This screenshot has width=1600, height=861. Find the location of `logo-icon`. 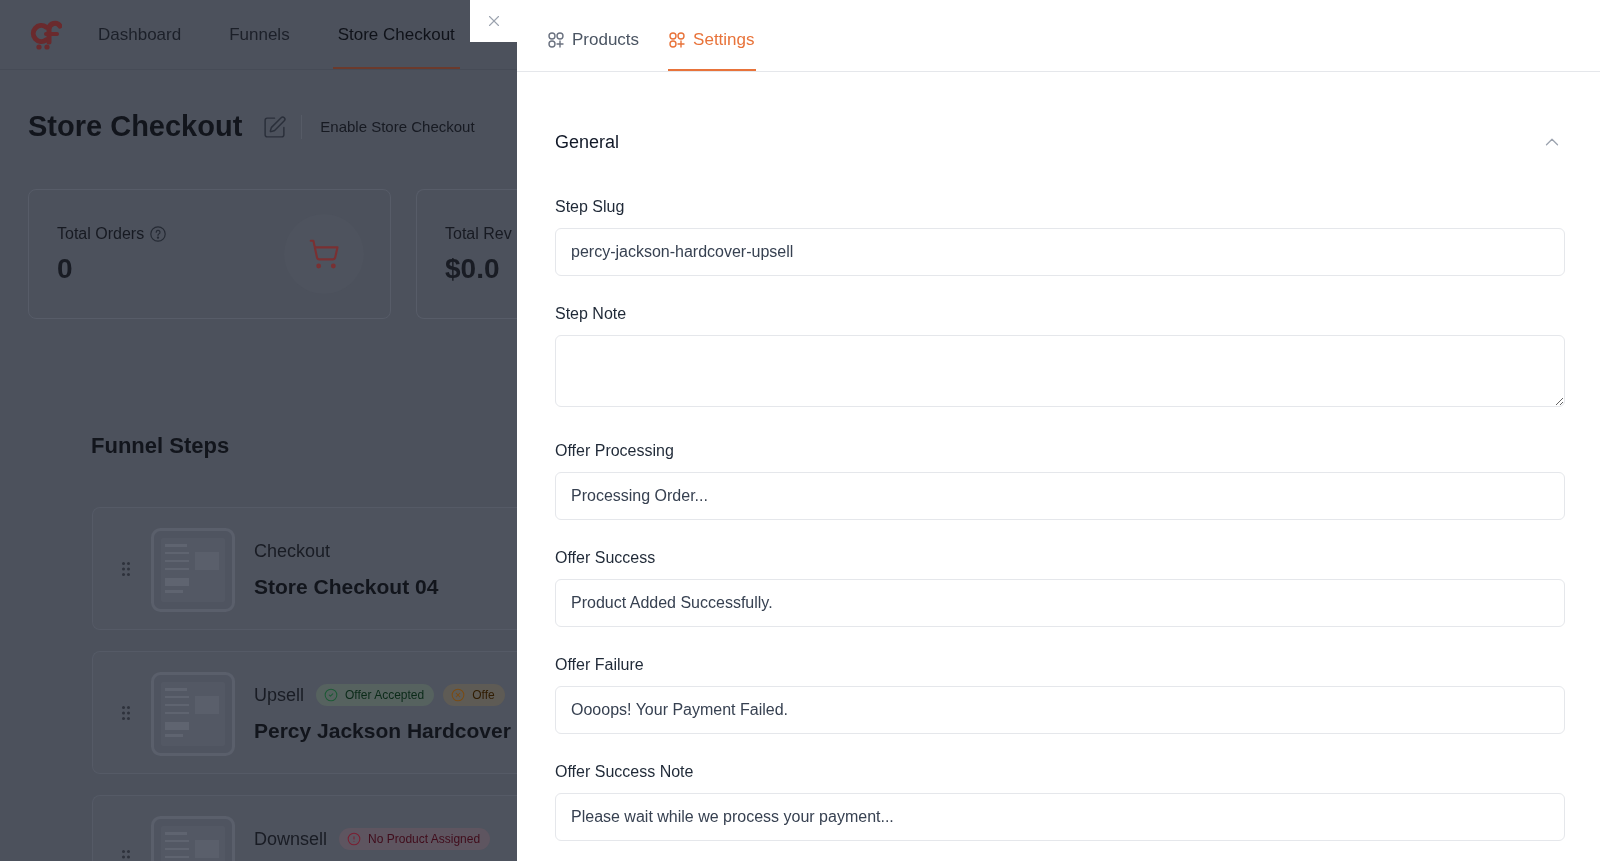

logo-icon is located at coordinates (46, 34).